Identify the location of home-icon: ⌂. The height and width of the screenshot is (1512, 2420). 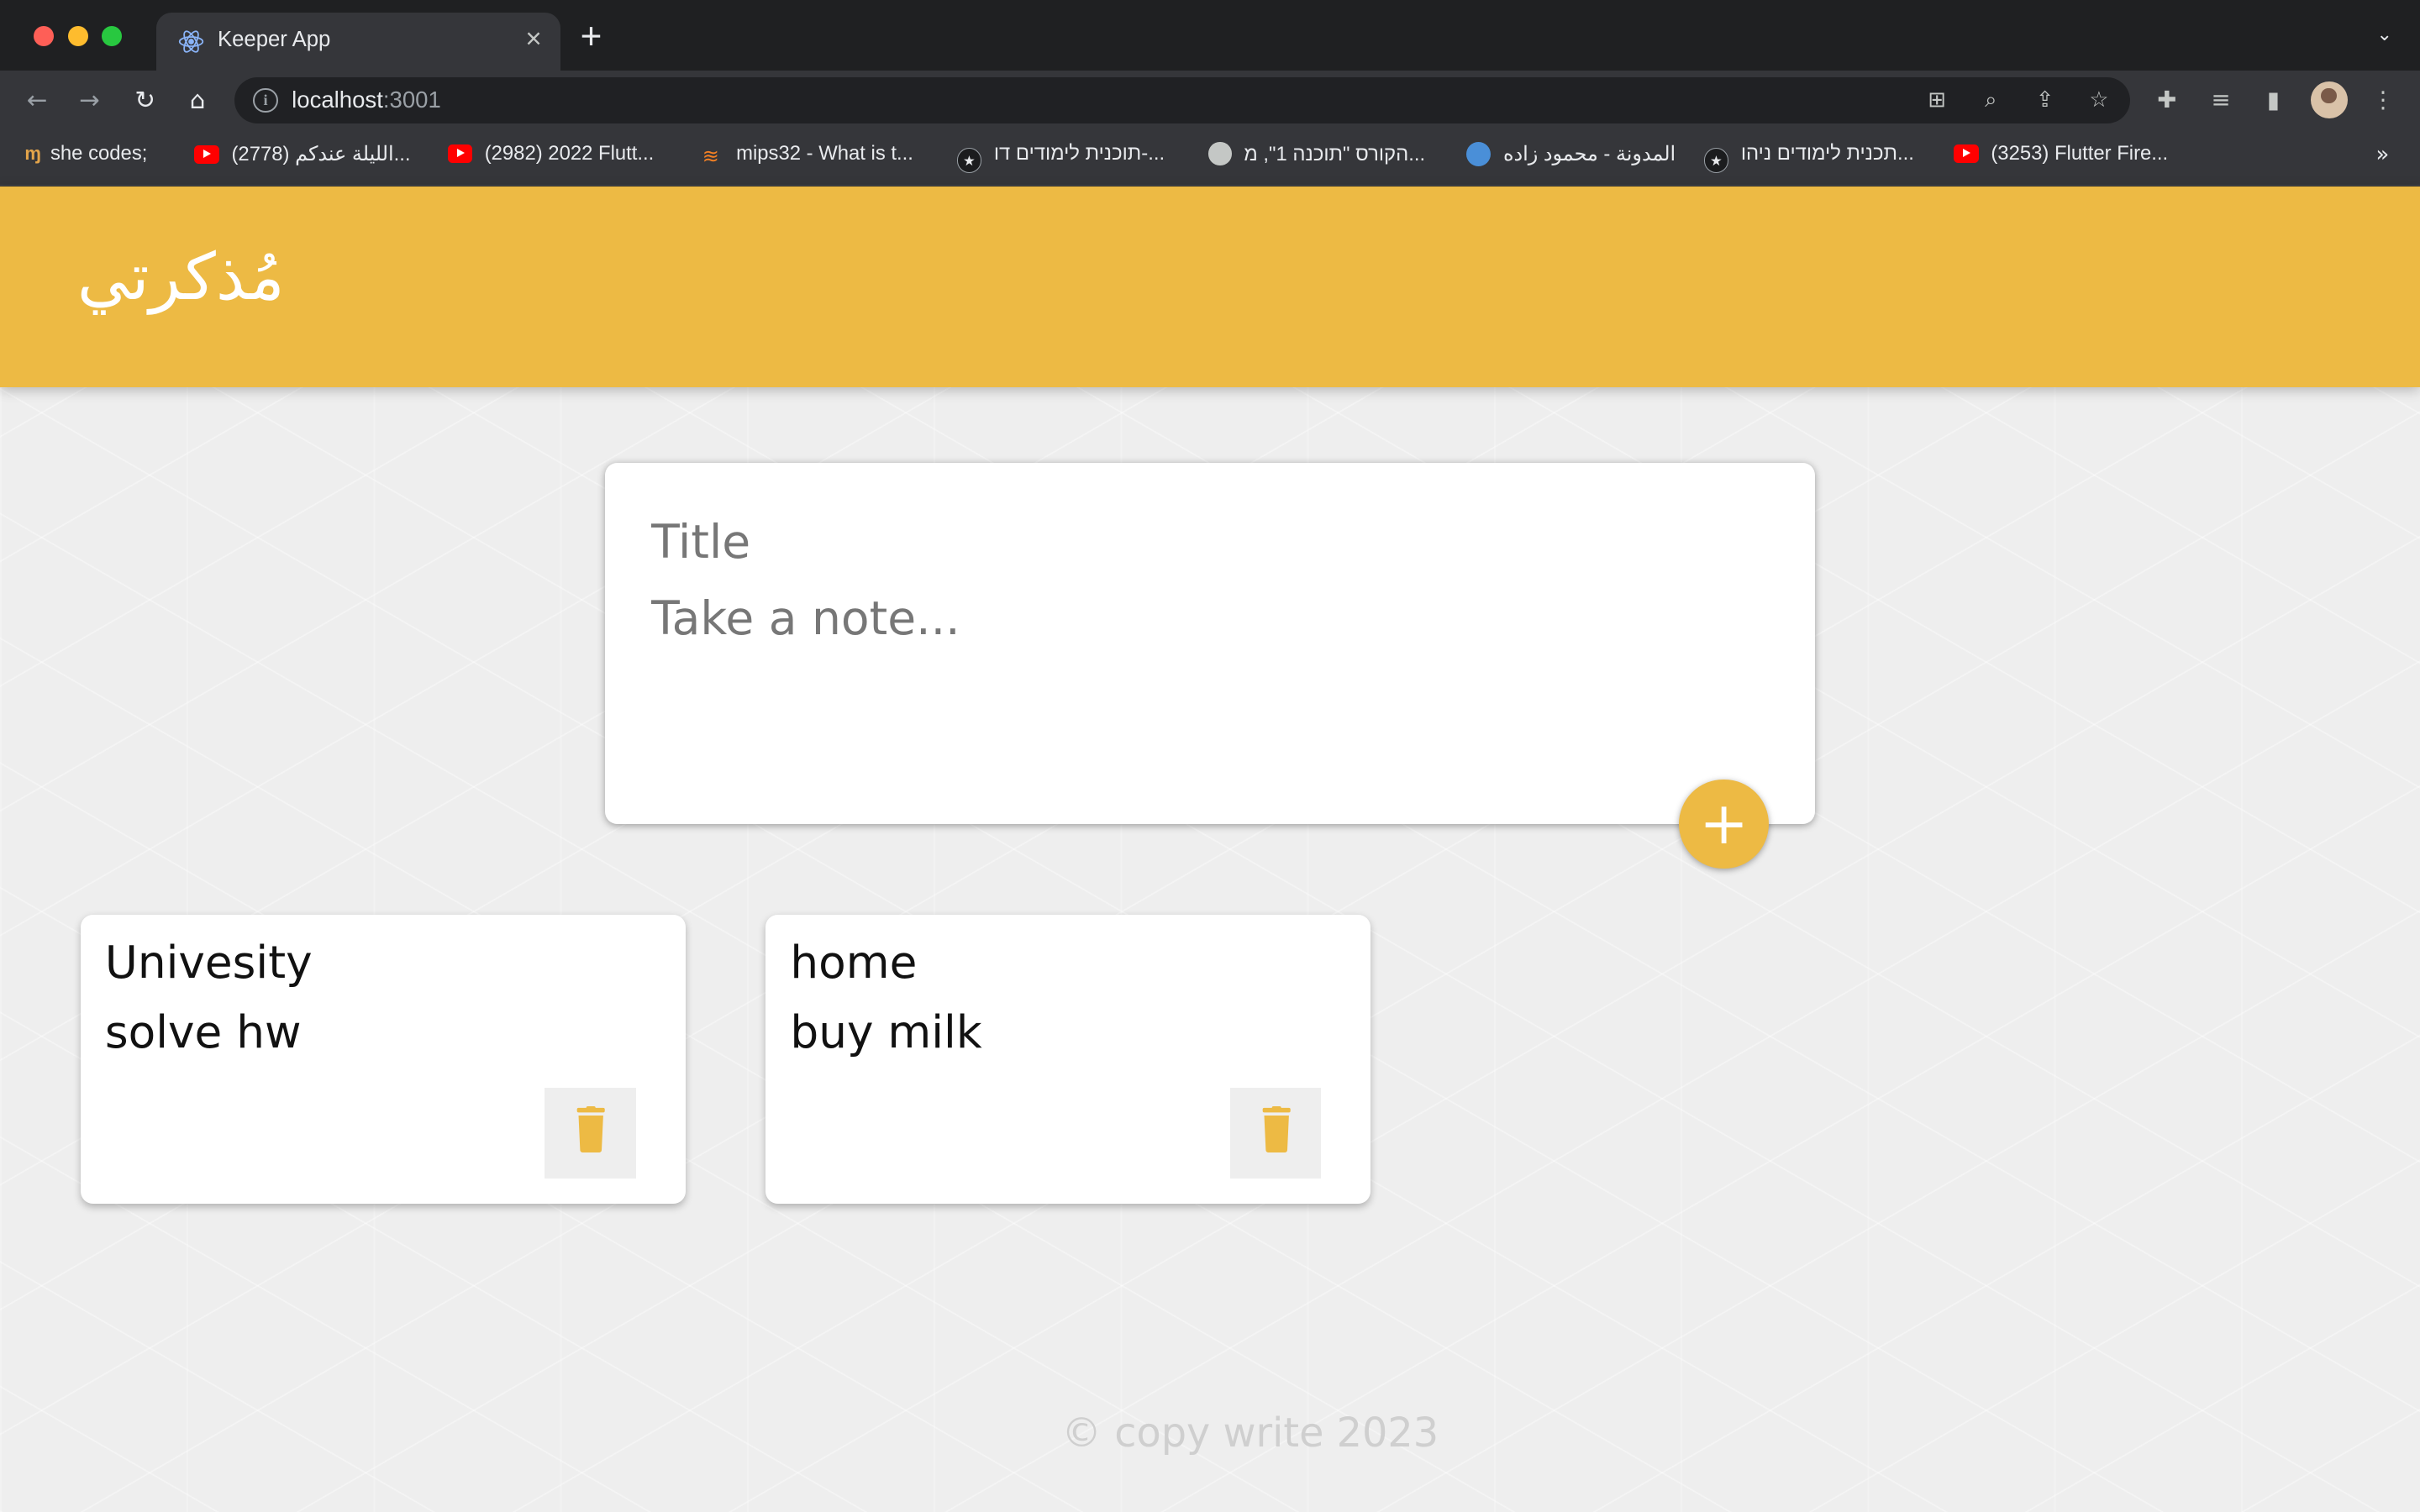
(197, 100).